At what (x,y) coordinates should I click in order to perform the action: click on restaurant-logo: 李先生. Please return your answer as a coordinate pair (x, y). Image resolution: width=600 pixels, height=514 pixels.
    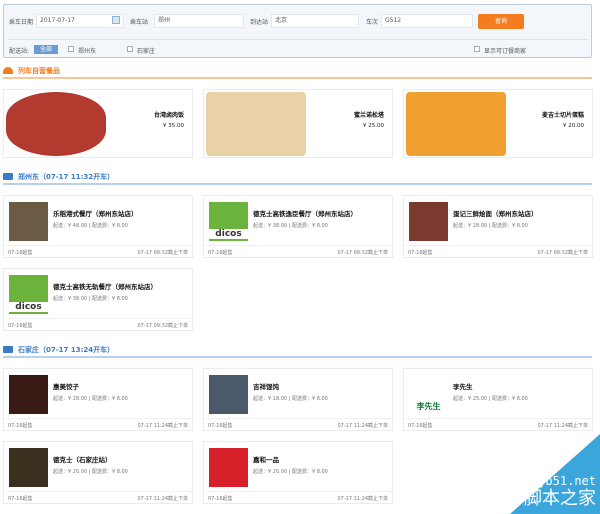
    Looking at the image, I should click on (428, 394).